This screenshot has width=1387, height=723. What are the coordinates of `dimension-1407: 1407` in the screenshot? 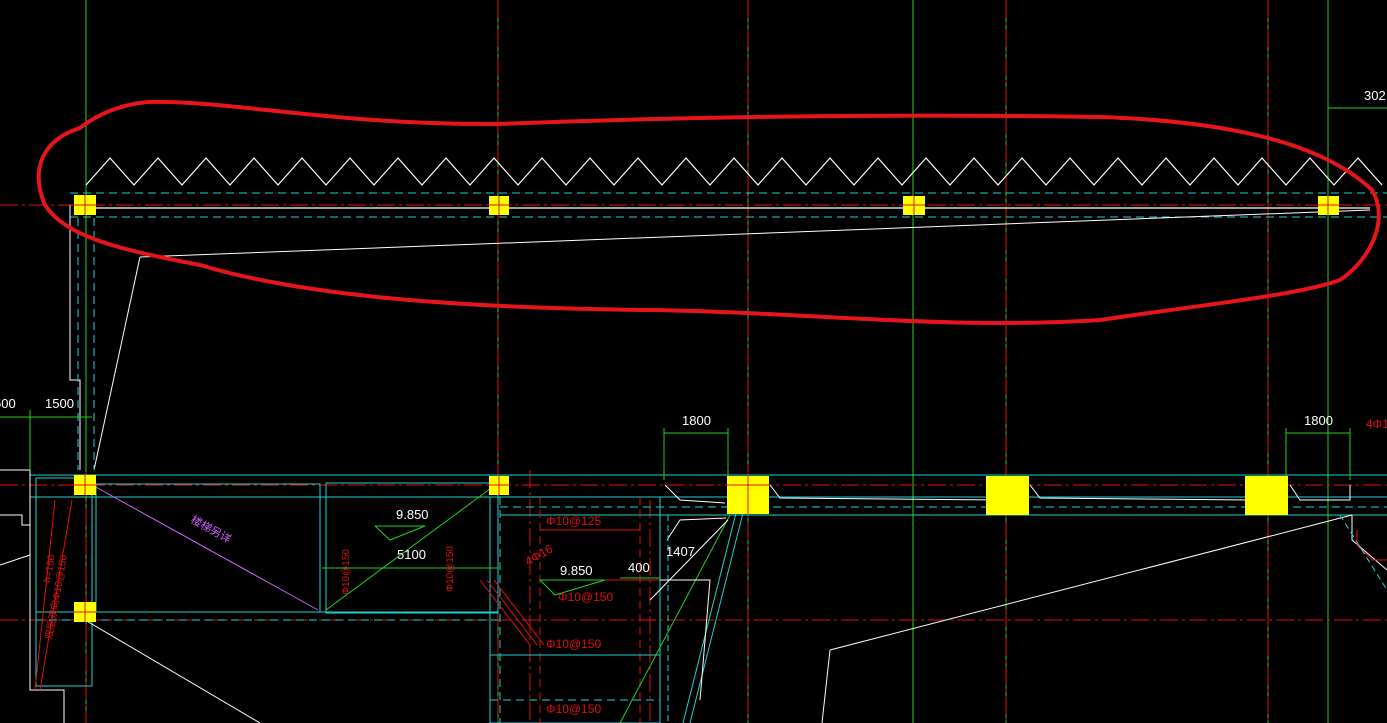 It's located at (680, 551).